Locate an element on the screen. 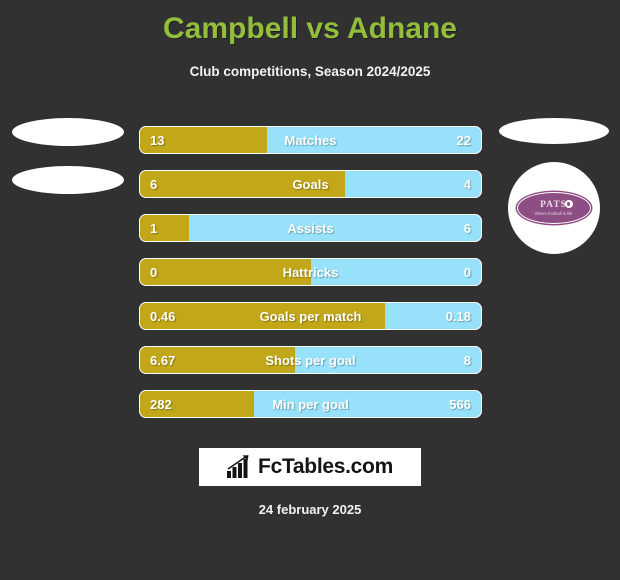 This screenshot has width=620, height=580. away-value: 6 is located at coordinates (467, 228).